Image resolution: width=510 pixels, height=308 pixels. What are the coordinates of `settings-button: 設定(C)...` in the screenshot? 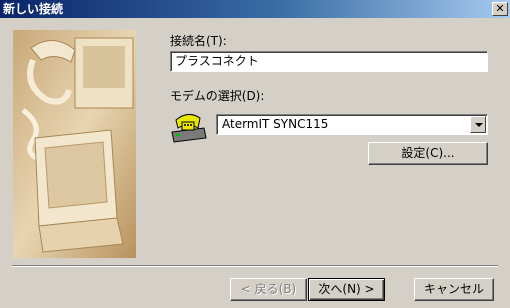 It's located at (428, 153).